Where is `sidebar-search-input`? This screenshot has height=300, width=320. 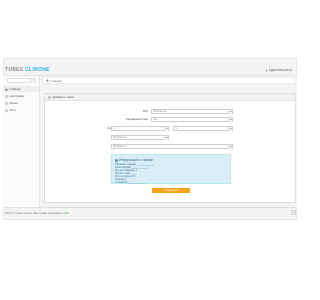 sidebar-search-input is located at coordinates (21, 80).